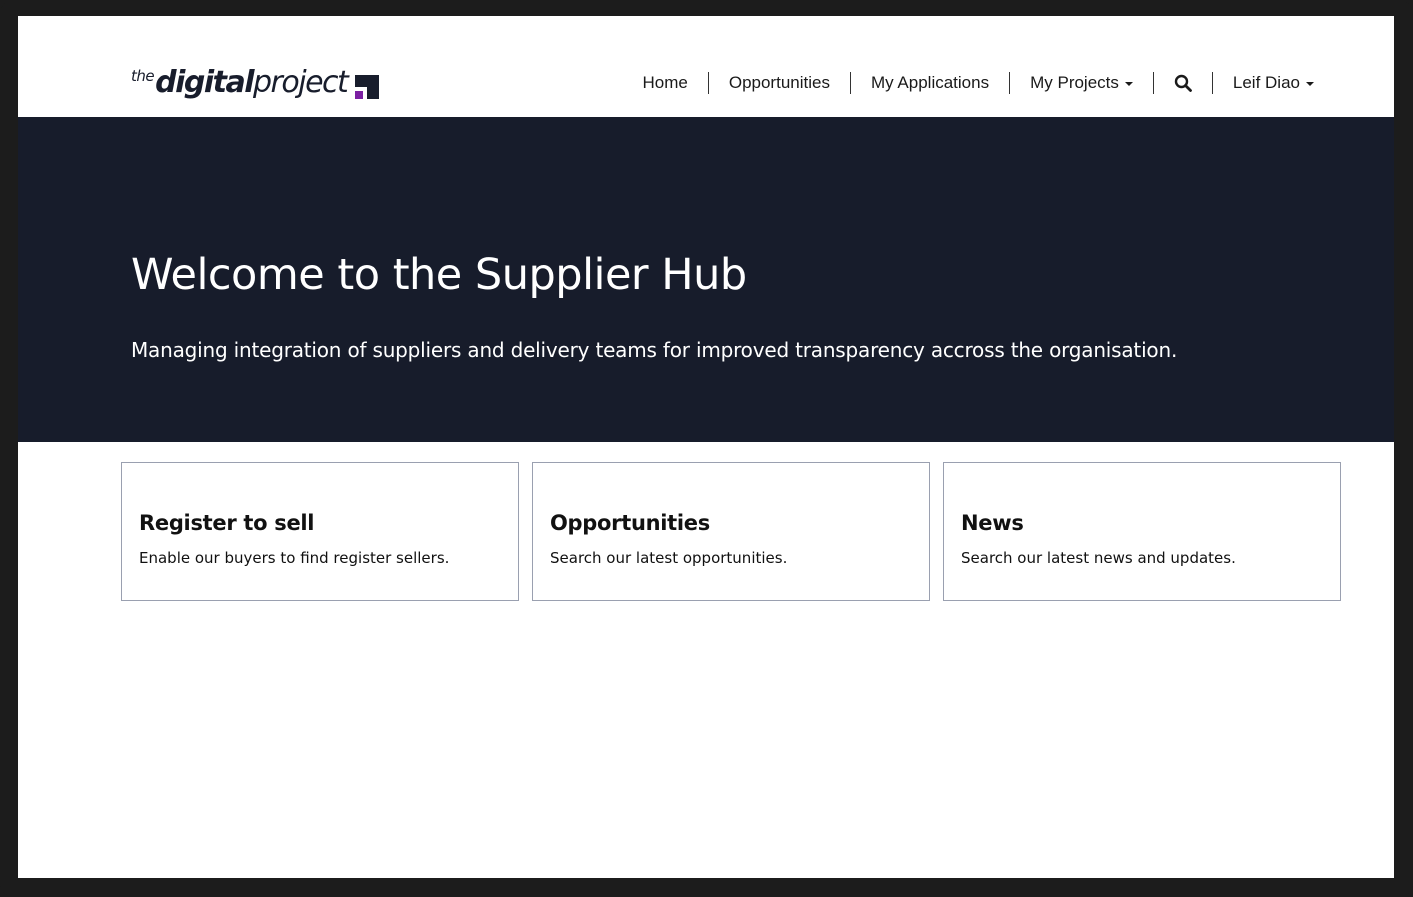  What do you see at coordinates (930, 83) in the screenshot?
I see `nav-my-applications: My Applications` at bounding box center [930, 83].